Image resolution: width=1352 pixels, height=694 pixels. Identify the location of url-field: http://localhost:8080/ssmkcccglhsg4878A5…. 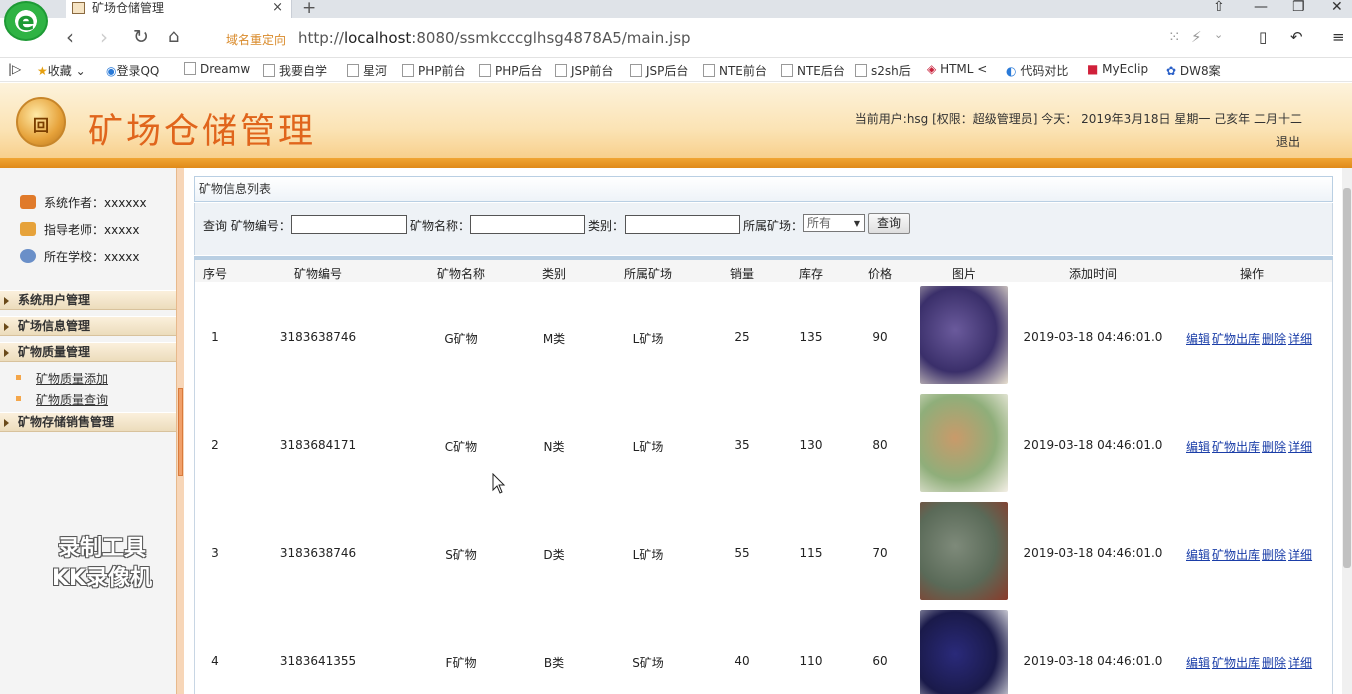
(494, 38).